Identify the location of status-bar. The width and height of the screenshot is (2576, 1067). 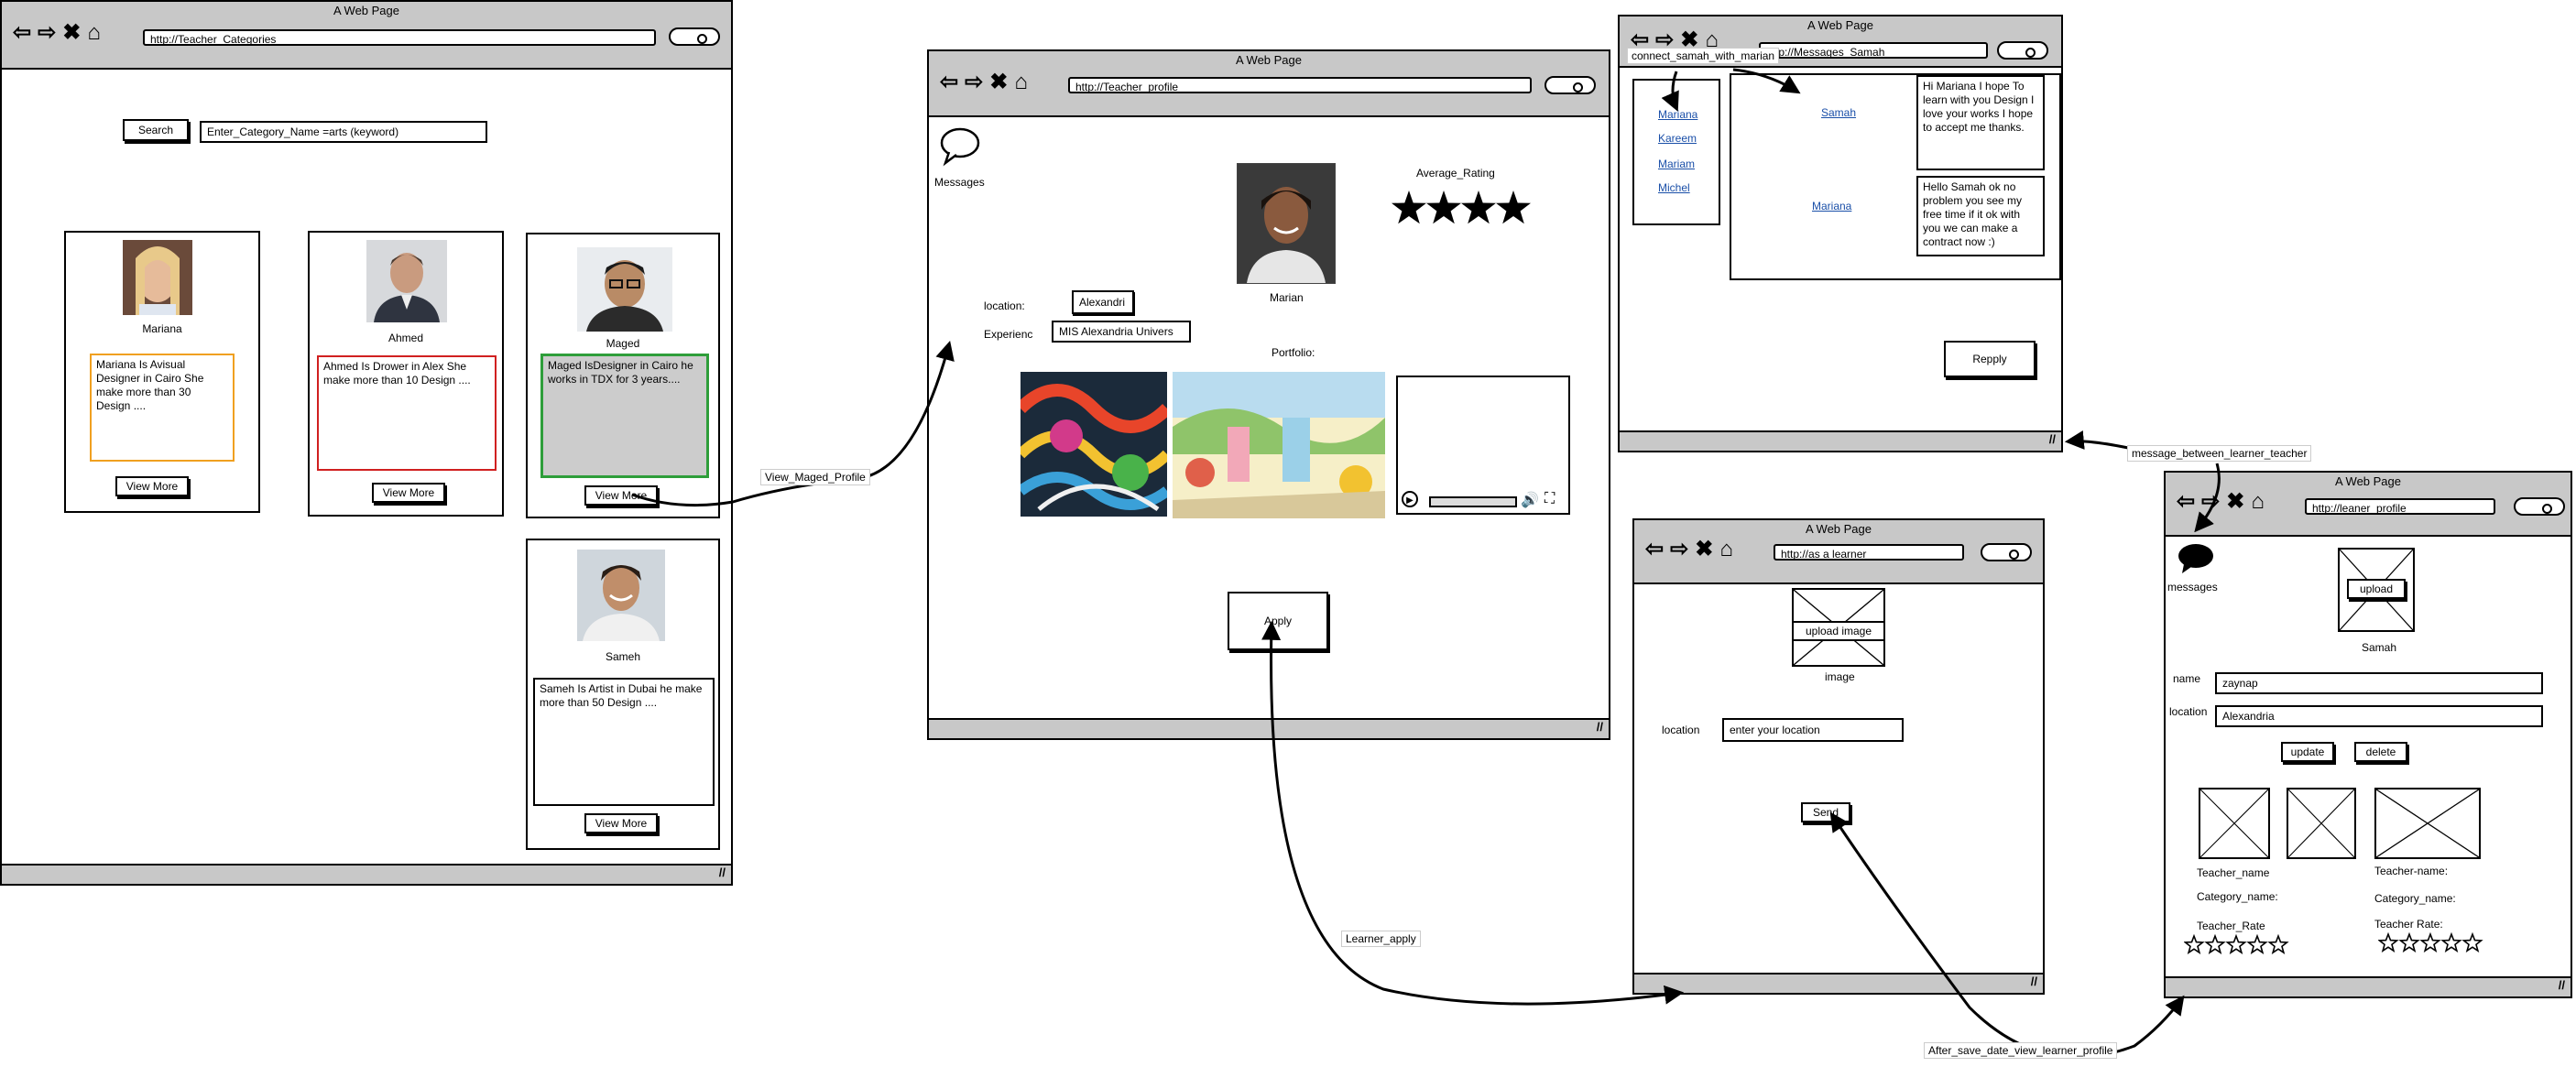
(367, 874).